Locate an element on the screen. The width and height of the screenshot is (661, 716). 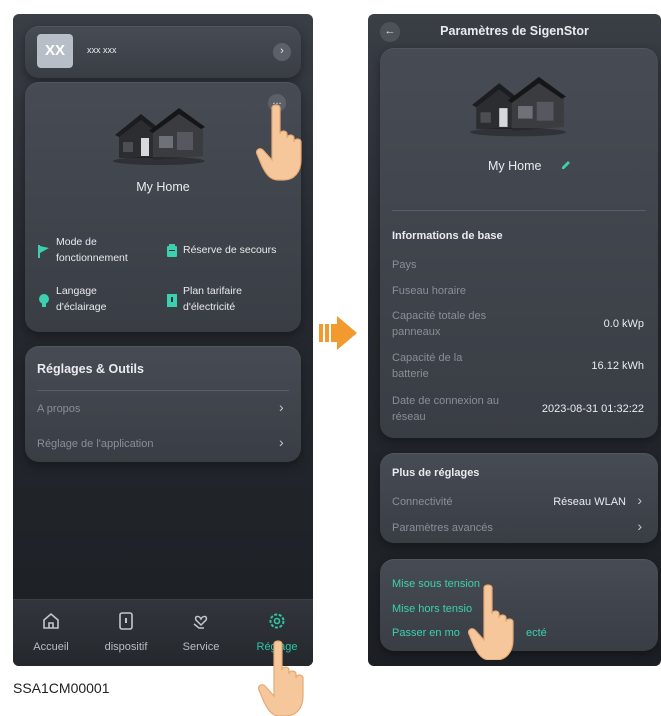
bulb-icon is located at coordinates (44, 300).